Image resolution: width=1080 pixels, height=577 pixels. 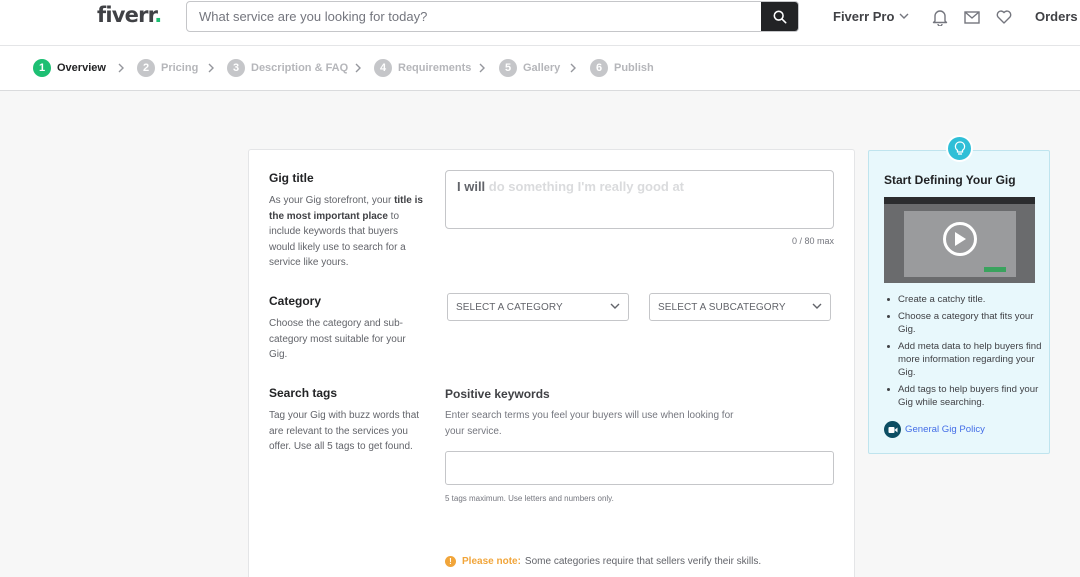 What do you see at coordinates (450, 561) in the screenshot?
I see `info-icon: !` at bounding box center [450, 561].